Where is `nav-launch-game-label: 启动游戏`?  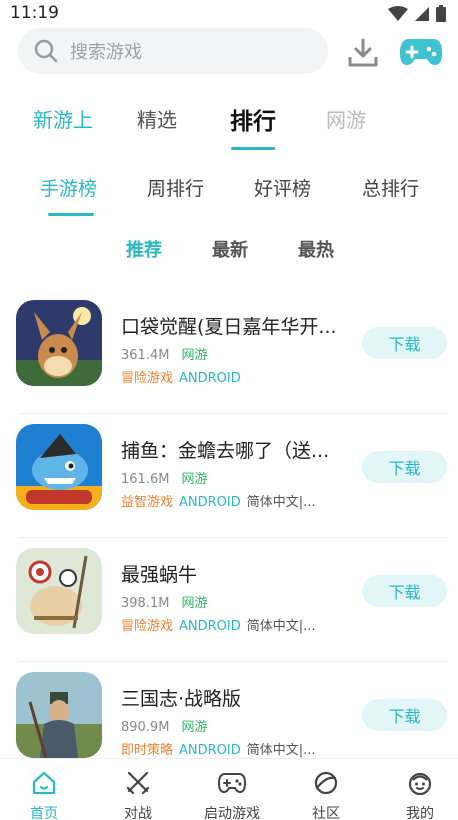 nav-launch-game-label: 启动游戏 is located at coordinates (232, 813).